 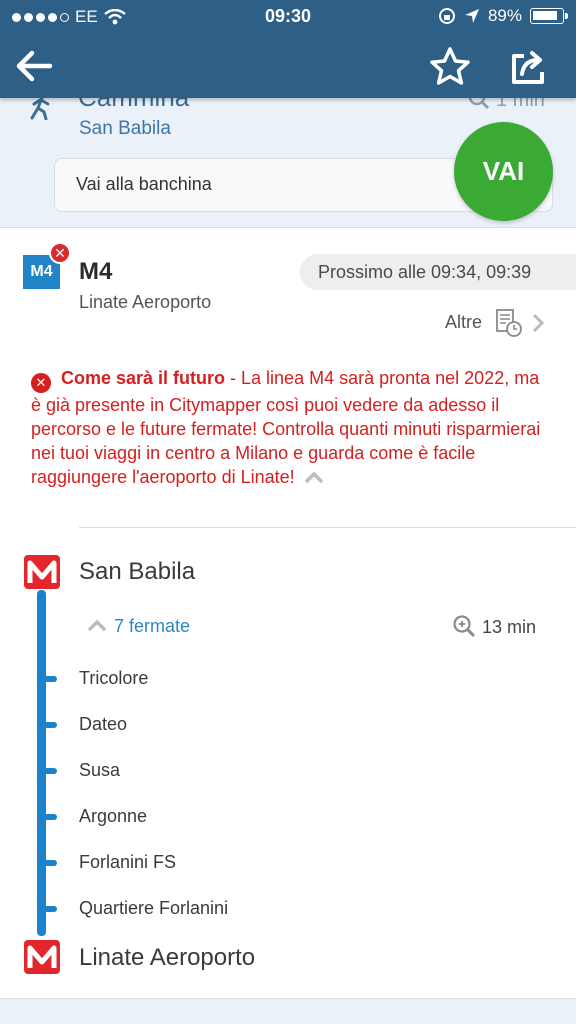 What do you see at coordinates (125, 128) in the screenshot?
I see `walk-station: San Babila` at bounding box center [125, 128].